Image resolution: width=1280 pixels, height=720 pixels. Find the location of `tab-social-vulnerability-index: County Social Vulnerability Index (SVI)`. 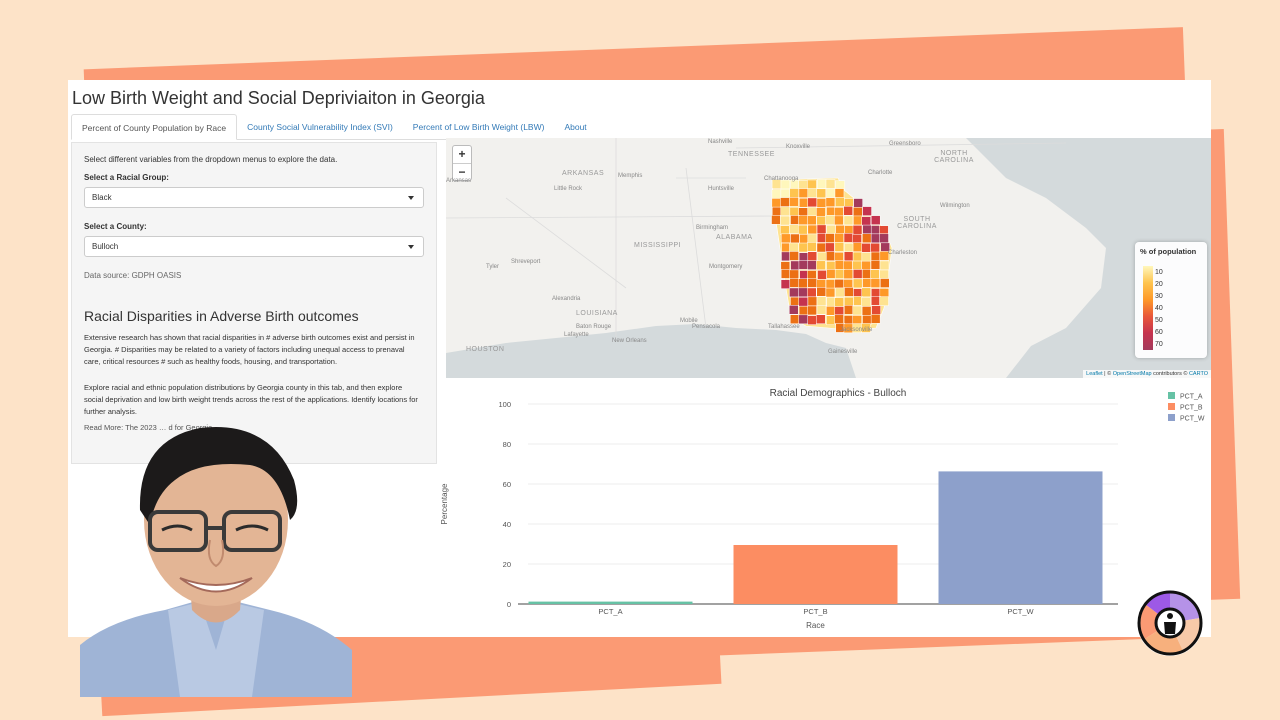

tab-social-vulnerability-index: County Social Vulnerability Index (SVI) is located at coordinates (320, 127).